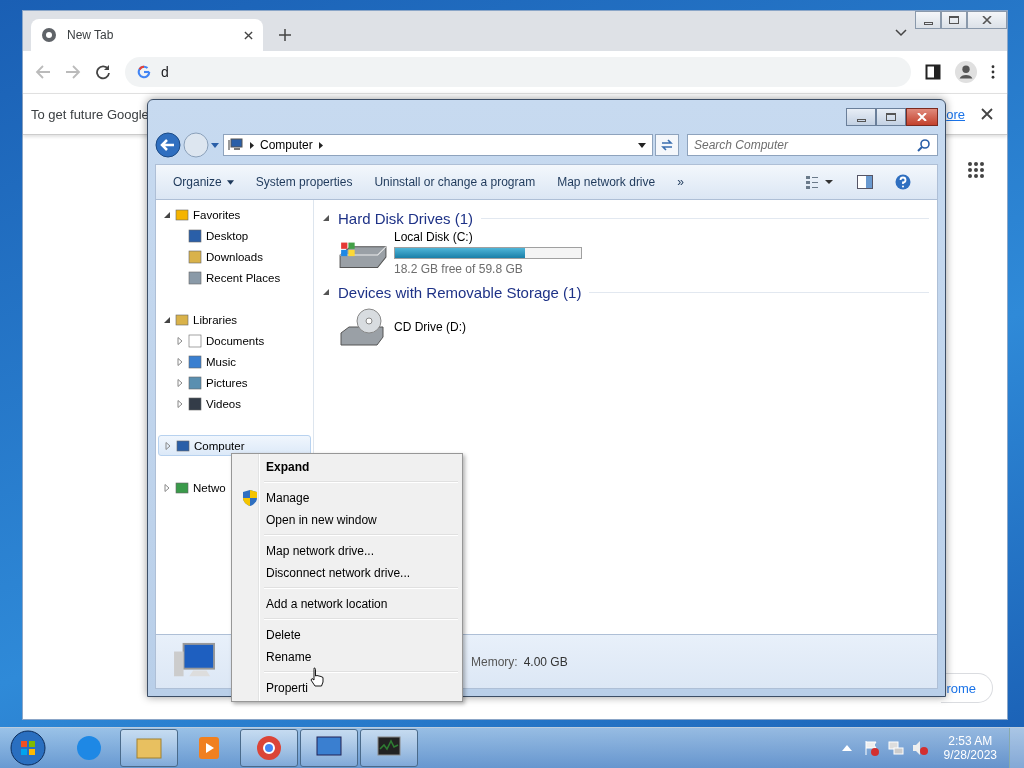 This screenshot has height=768, width=1024. Describe the element at coordinates (405, 218) in the screenshot. I see `group-heading: Hard Disk Drives (1)` at that location.